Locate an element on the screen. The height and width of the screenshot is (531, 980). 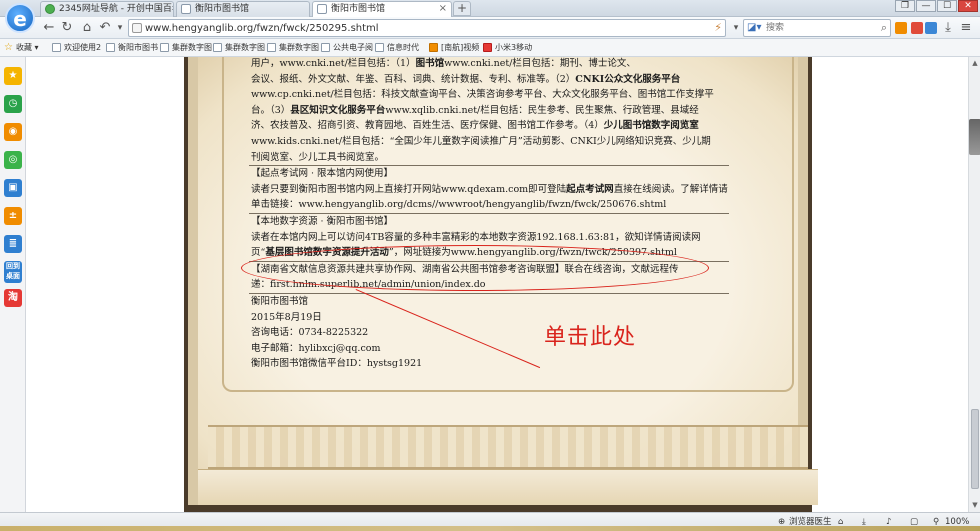
tab-hengyanglib-active: 衡阳市图书馆 × is located at coordinates (382, 9).